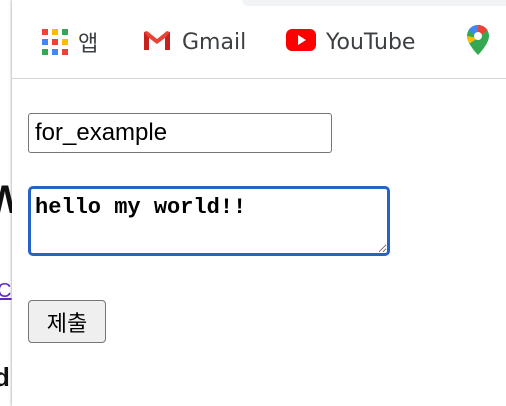 This screenshot has height=406, width=506. I want to click on apps-grid-icon, so click(55, 42).